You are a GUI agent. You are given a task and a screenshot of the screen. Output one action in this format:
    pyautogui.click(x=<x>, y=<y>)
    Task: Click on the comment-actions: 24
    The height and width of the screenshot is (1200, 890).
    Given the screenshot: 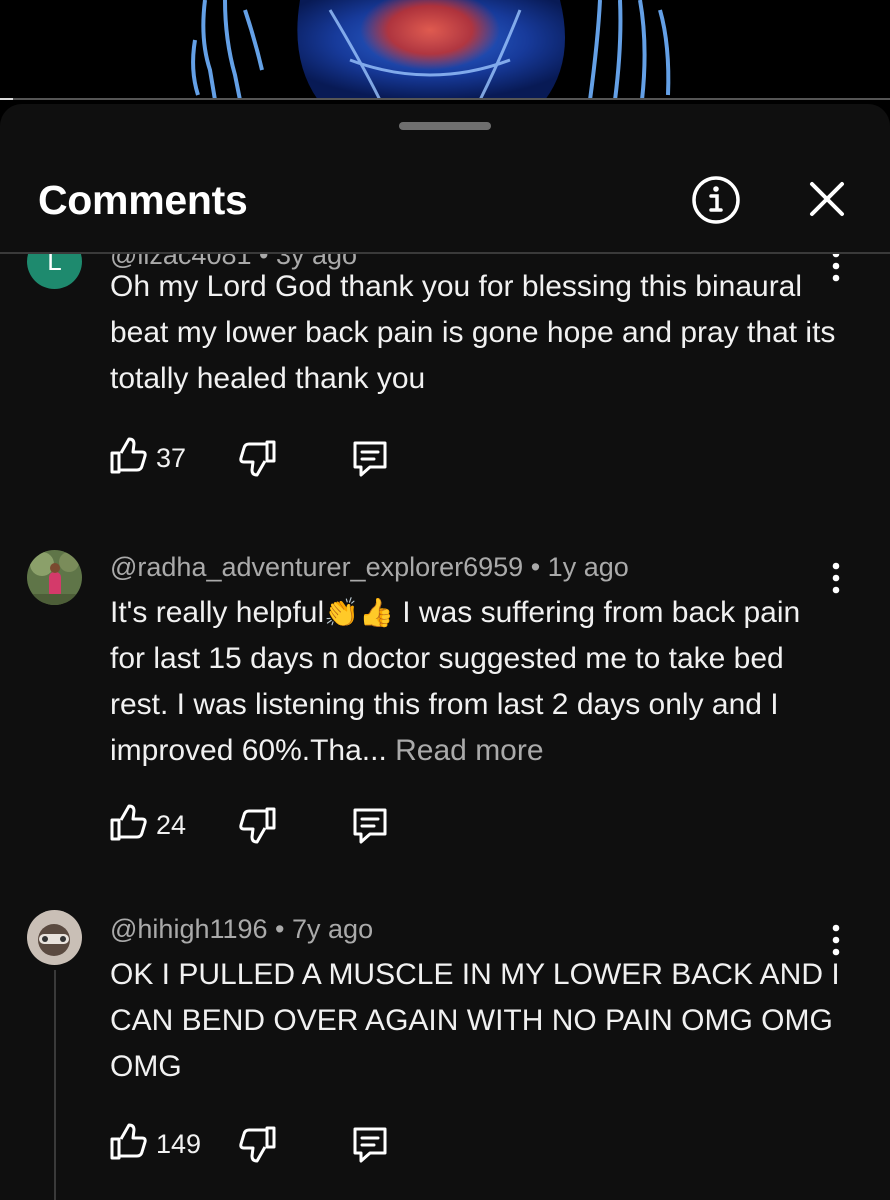 What is the action you would take?
    pyautogui.click(x=258, y=825)
    